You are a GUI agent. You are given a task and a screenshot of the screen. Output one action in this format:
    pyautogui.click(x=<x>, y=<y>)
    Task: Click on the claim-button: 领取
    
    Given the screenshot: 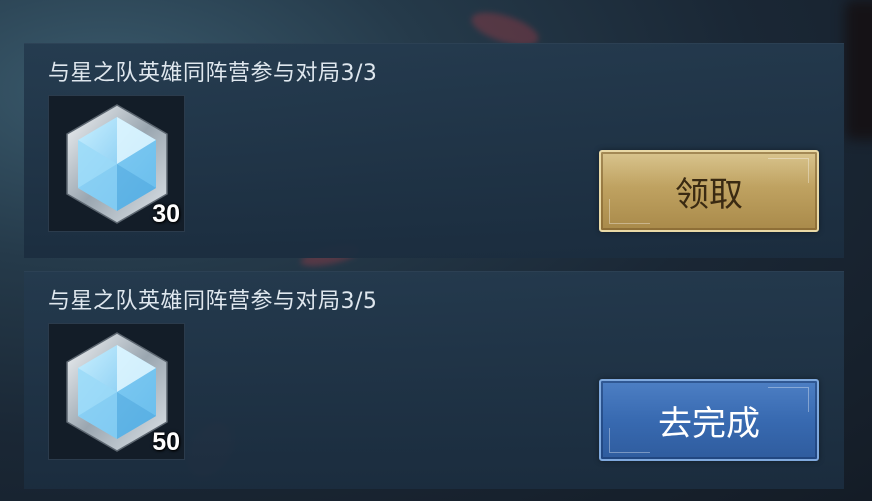 What is the action you would take?
    pyautogui.click(x=709, y=191)
    